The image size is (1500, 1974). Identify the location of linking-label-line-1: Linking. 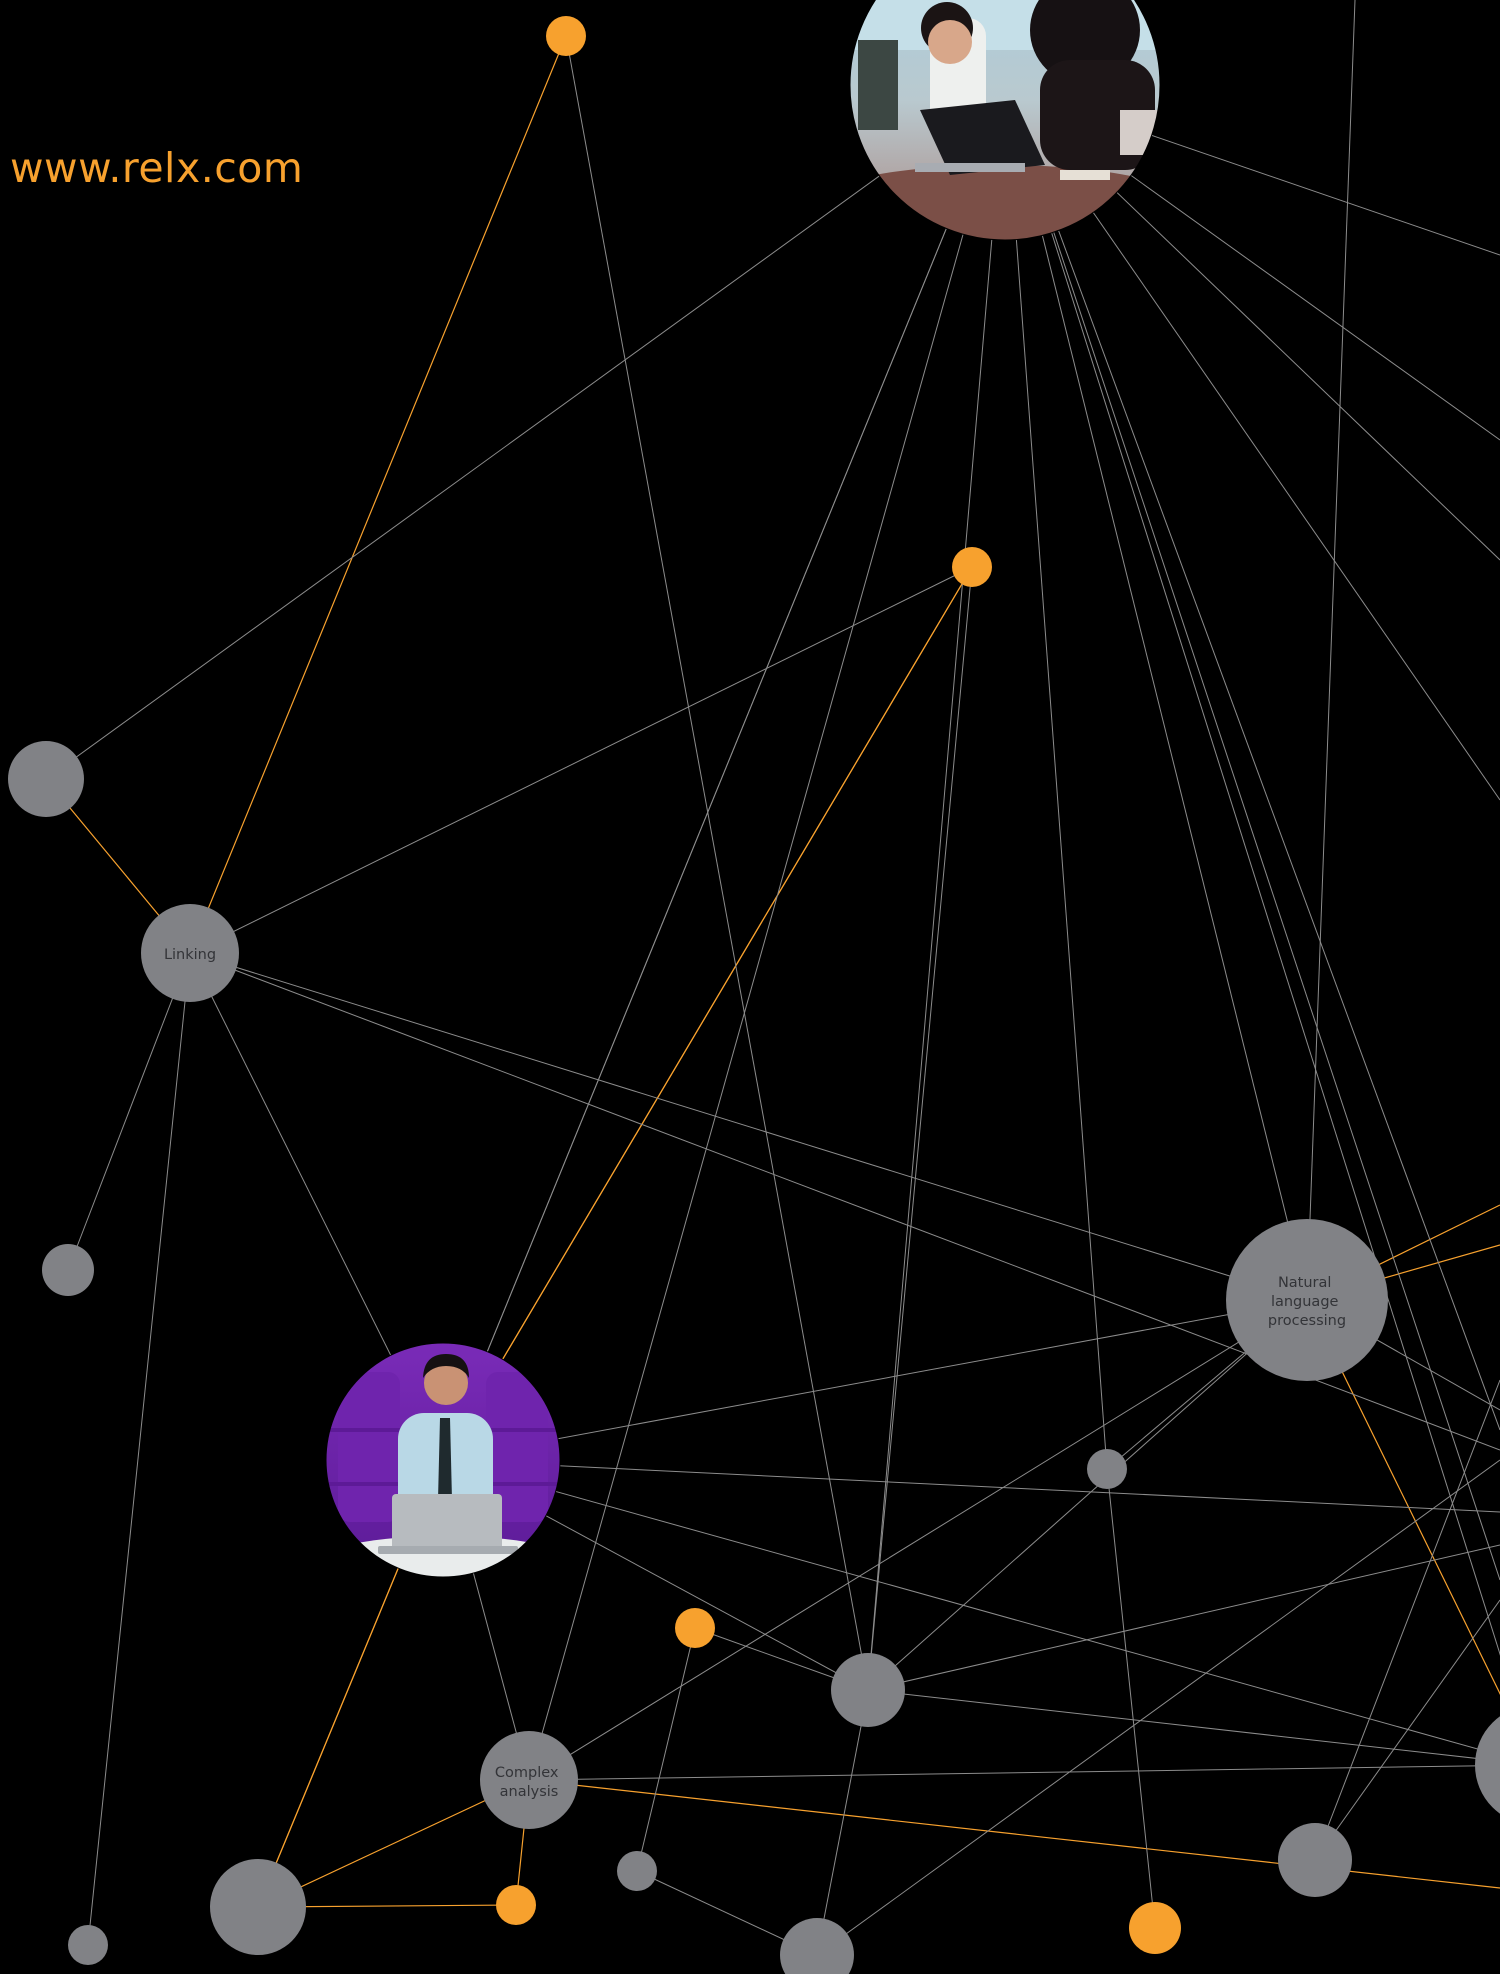
(190, 955).